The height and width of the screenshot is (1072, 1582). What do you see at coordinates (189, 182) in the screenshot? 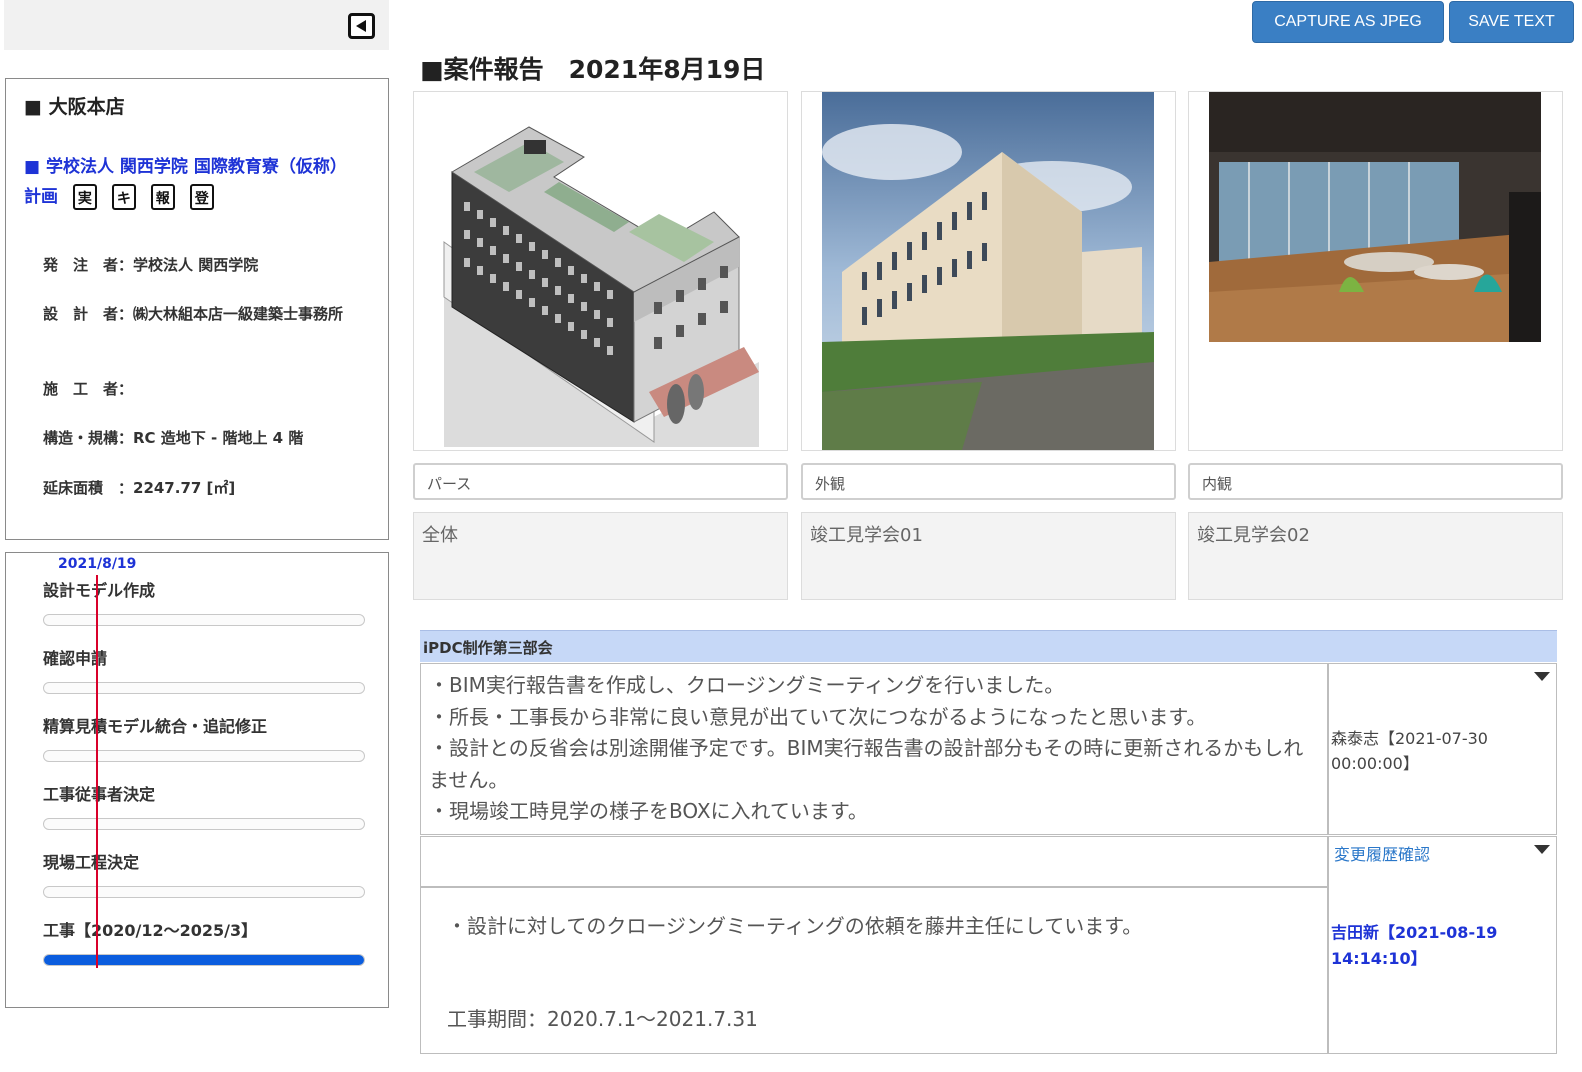
I see `project-title: ■ 学校法人 関西学院 国際教育寮（仮称）計画 実 キ 報 登` at bounding box center [189, 182].